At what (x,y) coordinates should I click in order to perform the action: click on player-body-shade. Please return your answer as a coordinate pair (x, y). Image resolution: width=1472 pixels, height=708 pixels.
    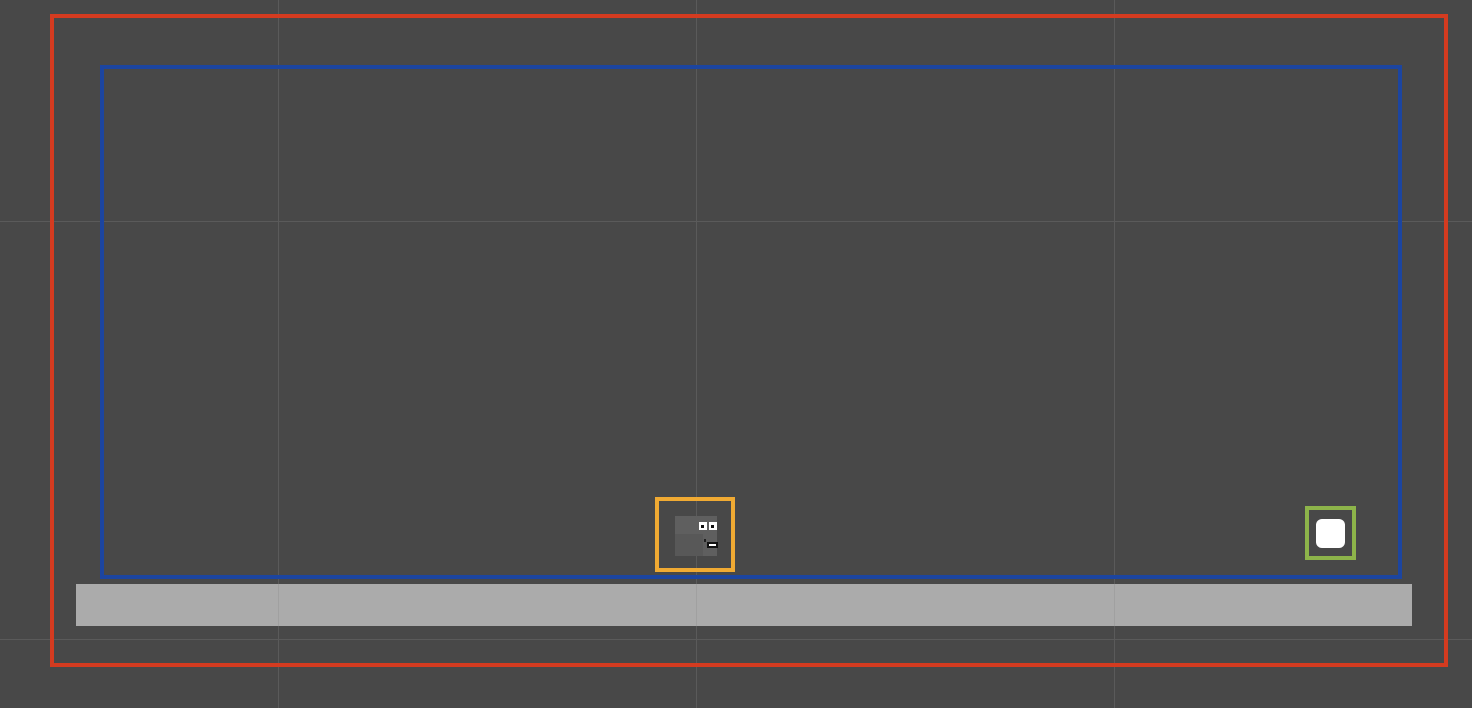
    Looking at the image, I should click on (689, 545).